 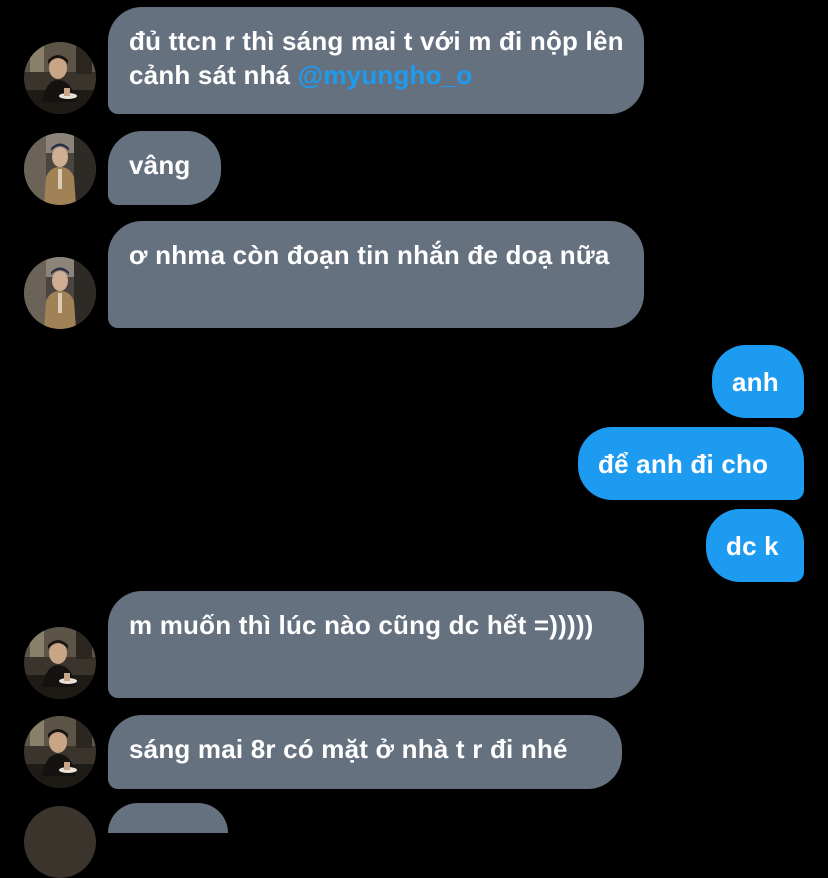 I want to click on message-text: sáng mai 8r có mặt ở nhà t r đi nhé, so click(x=348, y=749).